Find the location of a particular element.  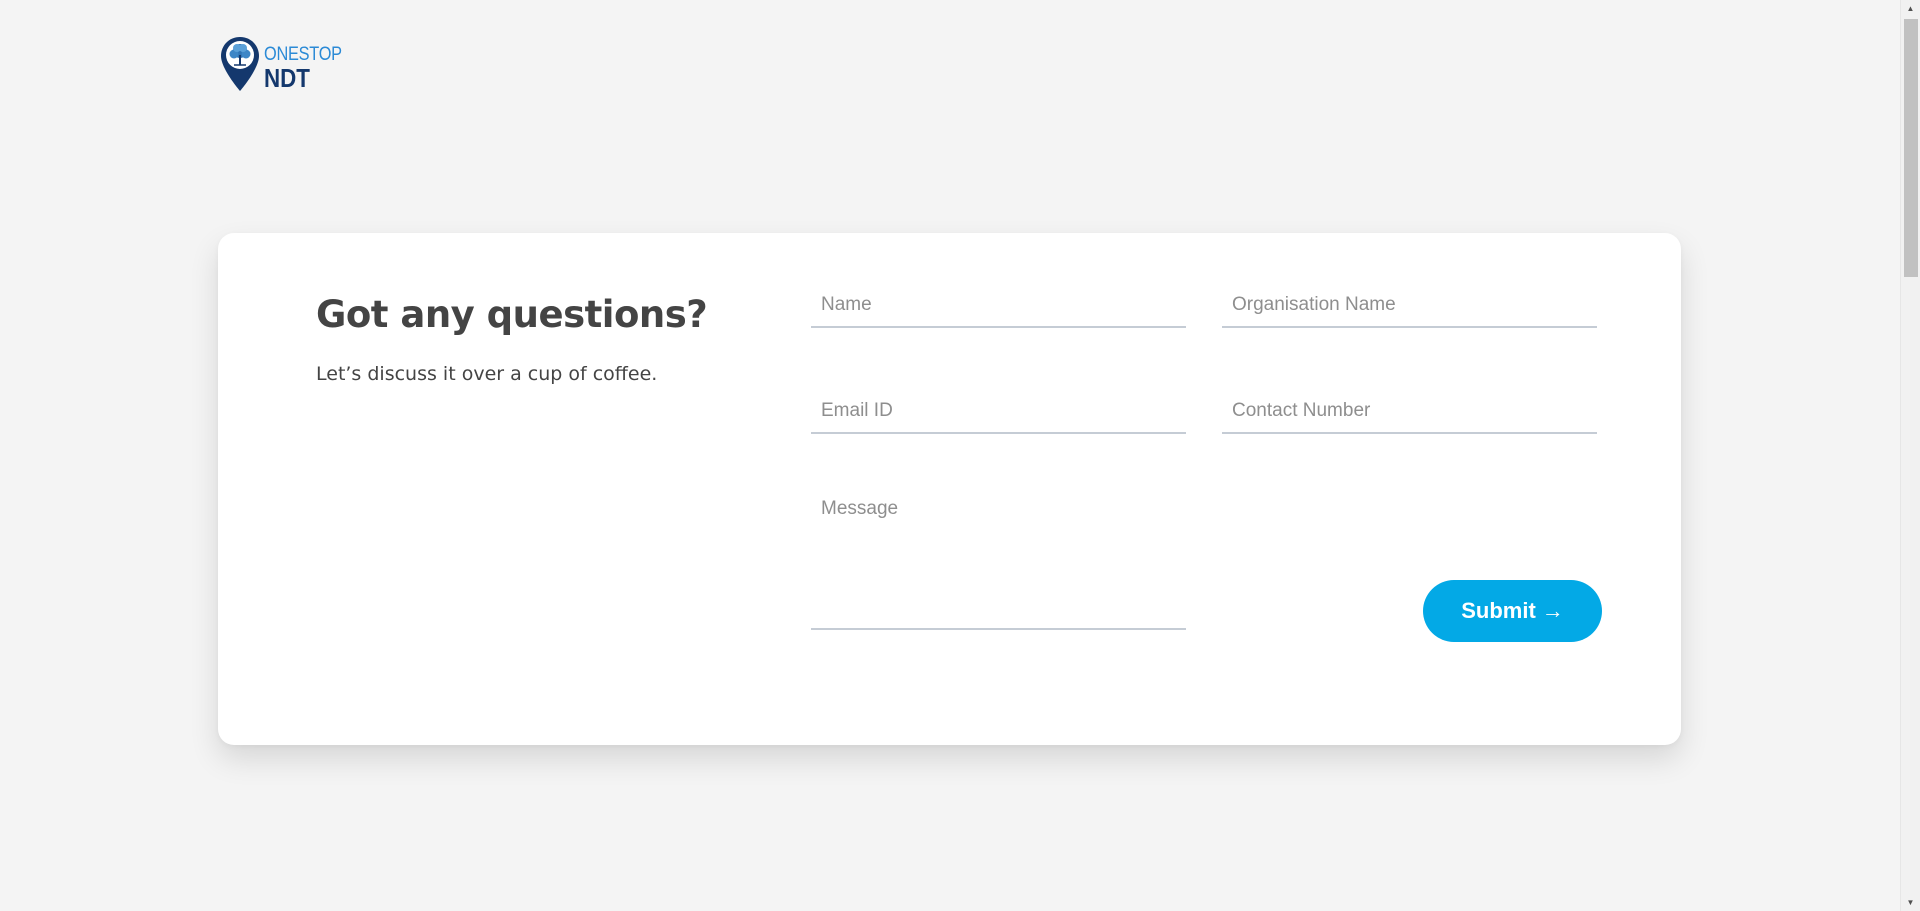

contact-heading: Got any questions? is located at coordinates (512, 314).